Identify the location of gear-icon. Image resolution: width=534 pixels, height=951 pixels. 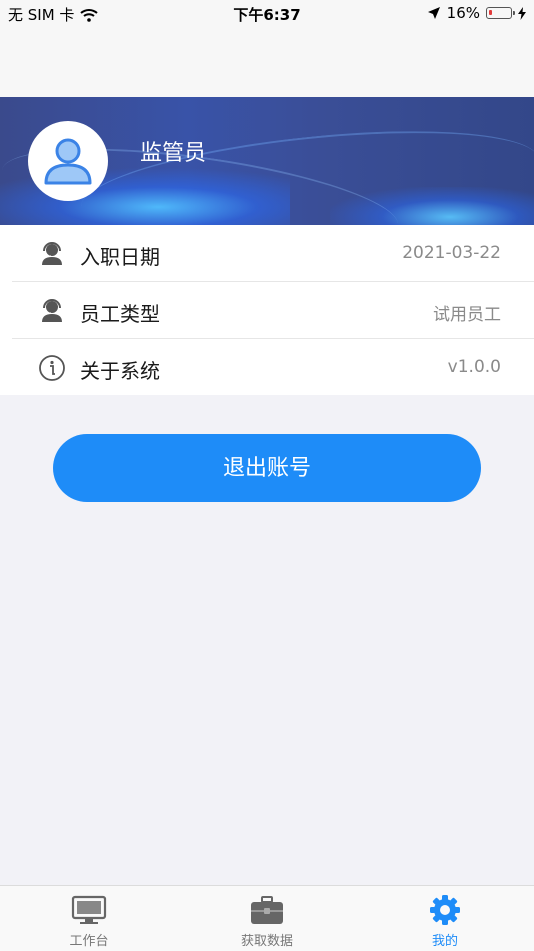
(445, 910).